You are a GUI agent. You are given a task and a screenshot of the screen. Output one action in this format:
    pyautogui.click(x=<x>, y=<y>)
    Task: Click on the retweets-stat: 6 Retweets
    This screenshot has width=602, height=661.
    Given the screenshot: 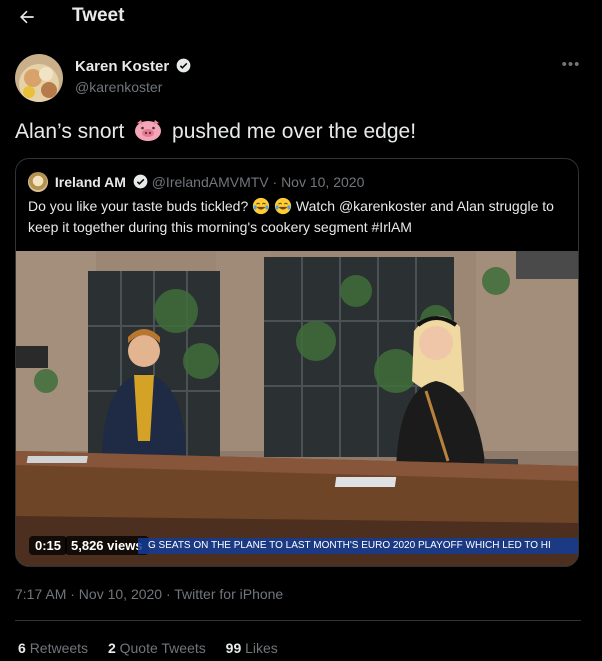 What is the action you would take?
    pyautogui.click(x=53, y=648)
    